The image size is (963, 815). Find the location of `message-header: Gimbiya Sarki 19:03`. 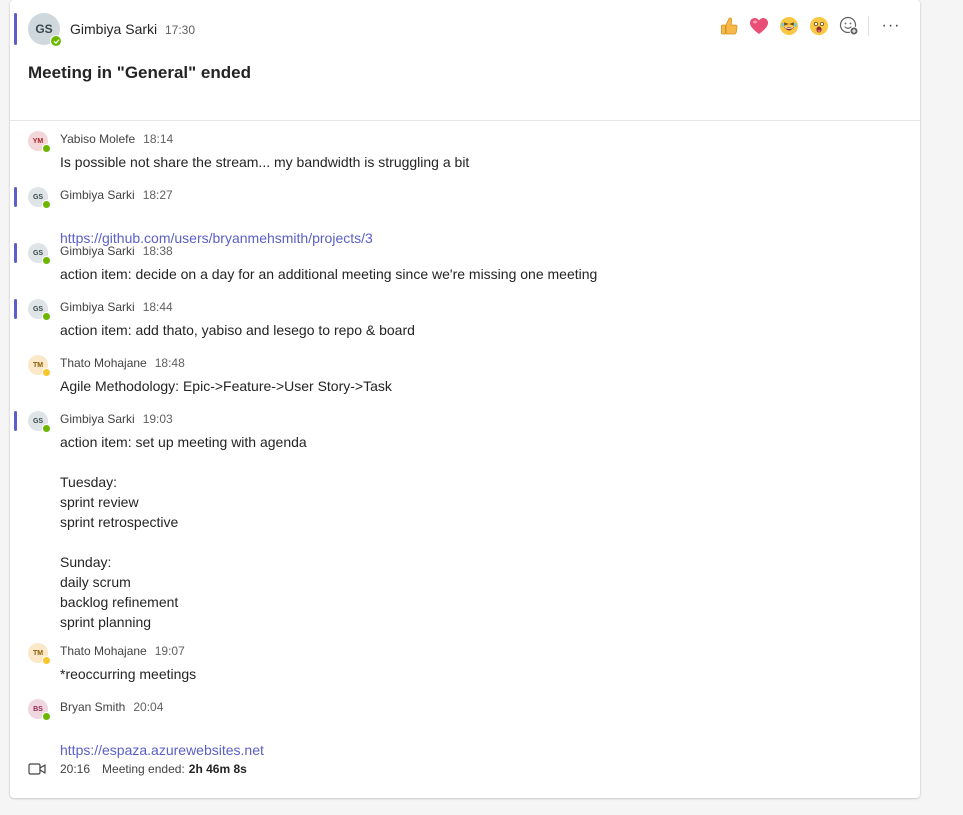

message-header: Gimbiya Sarki 19:03 is located at coordinates (116, 419).